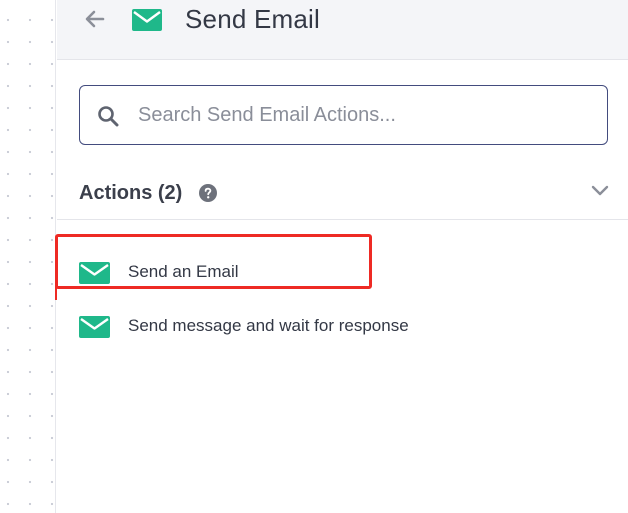 Image resolution: width=628 pixels, height=513 pixels. Describe the element at coordinates (339, 273) in the screenshot. I see `action-item-send-email: Send an Email` at that location.